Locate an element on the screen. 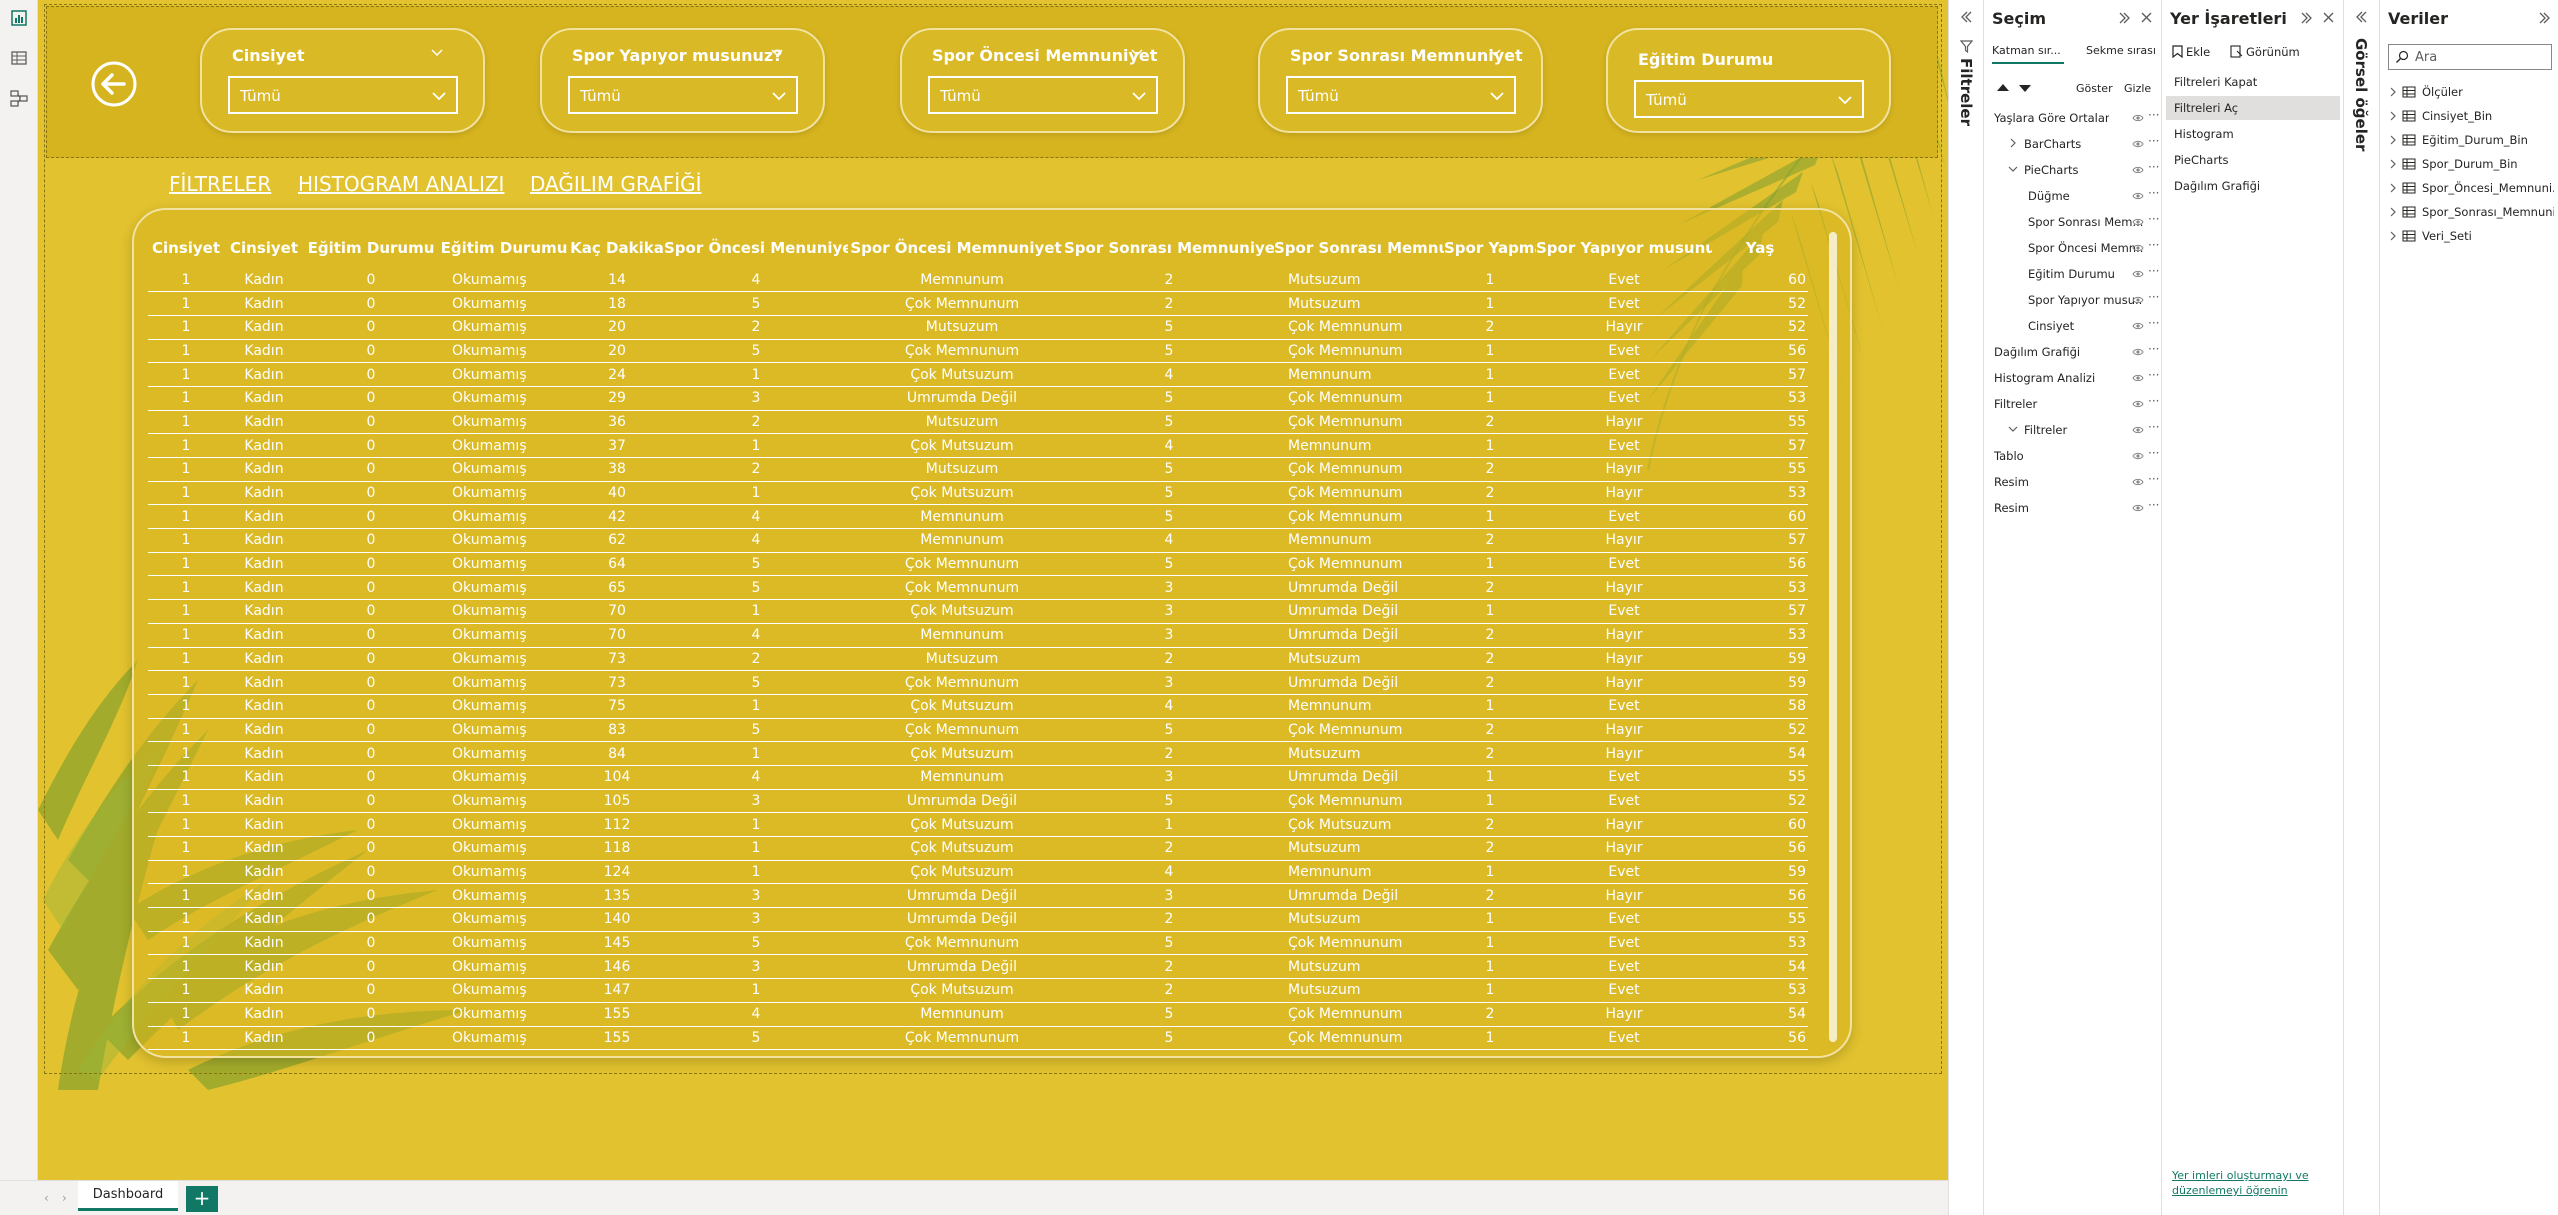 The width and height of the screenshot is (2558, 1215). selection-item: Filtreler ··· is located at coordinates (2074, 405).